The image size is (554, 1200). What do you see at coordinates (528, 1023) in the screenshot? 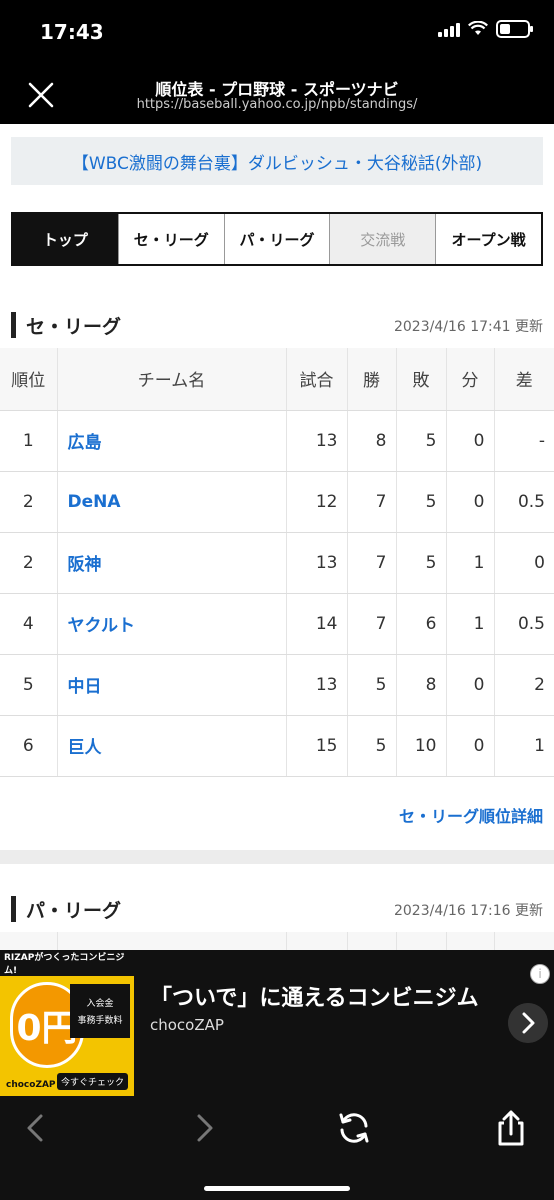
I see `chevron-right-icon` at bounding box center [528, 1023].